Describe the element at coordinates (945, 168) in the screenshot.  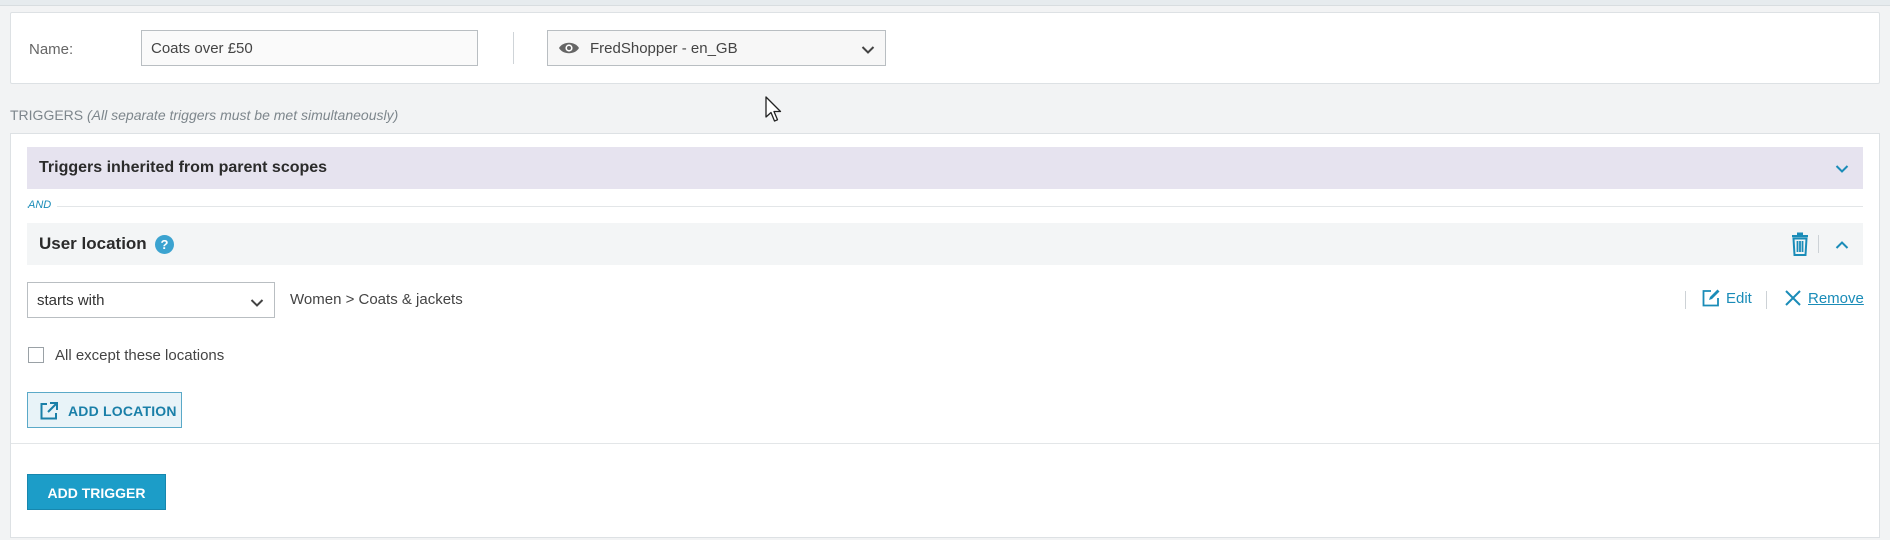
I see `inherited-triggers-toggle: Triggers inherited from parent scopes` at that location.